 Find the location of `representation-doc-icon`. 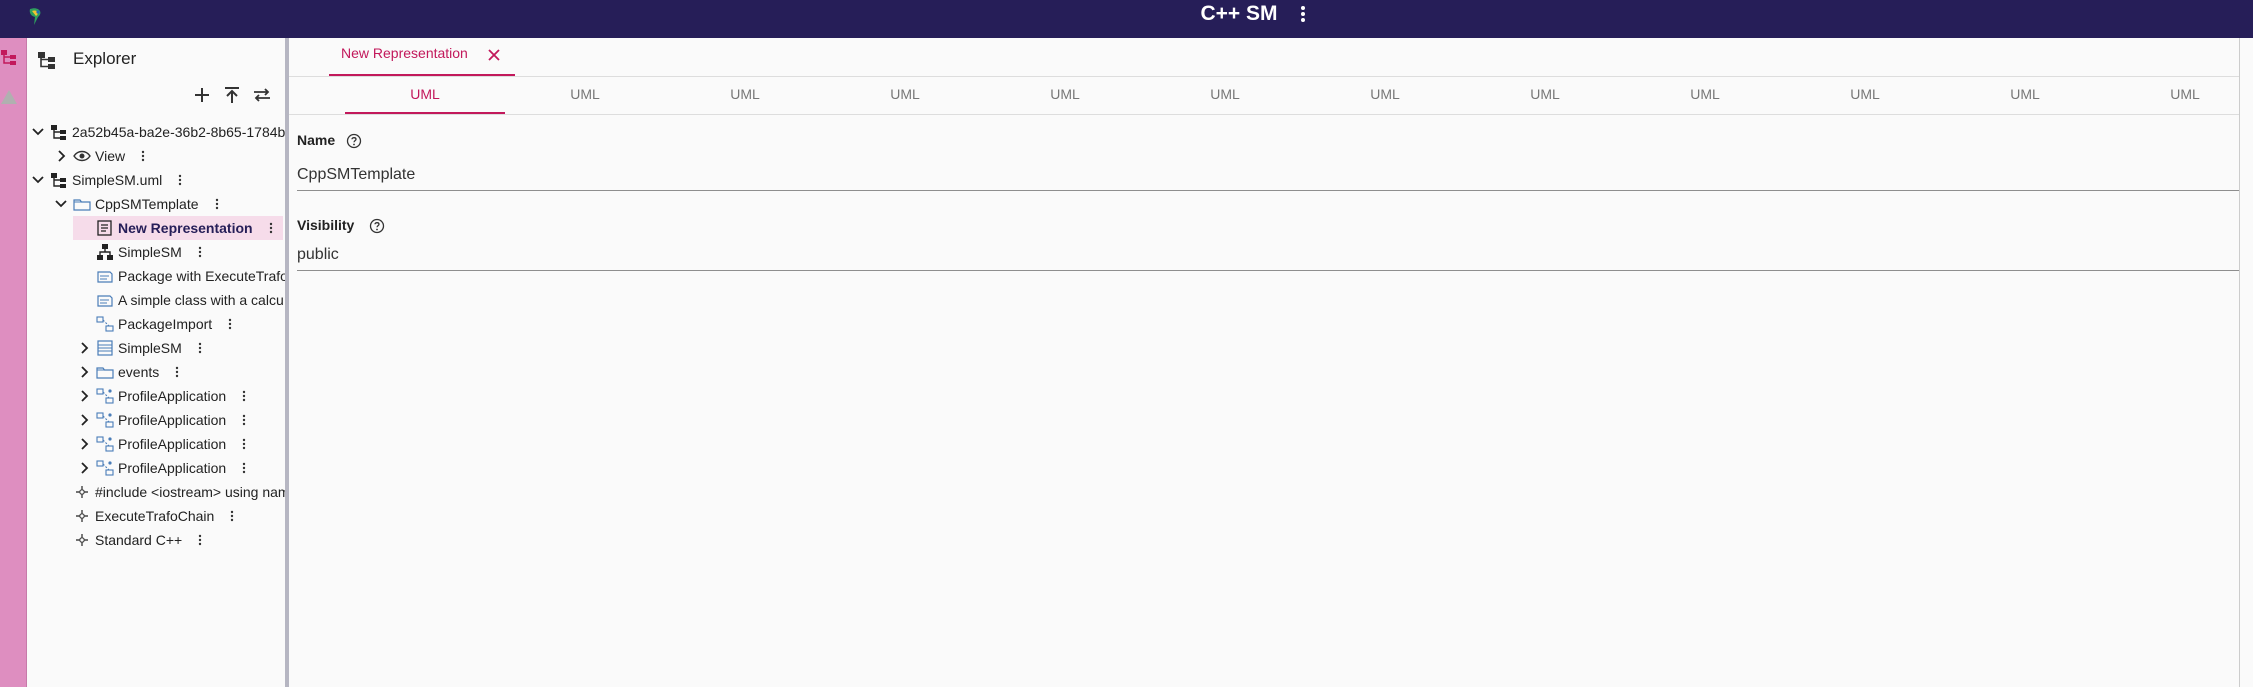

representation-doc-icon is located at coordinates (105, 228).